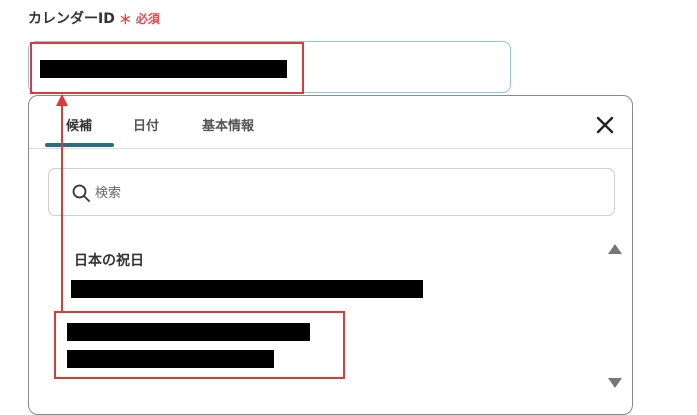 Image resolution: width=697 pixels, height=415 pixels. What do you see at coordinates (228, 124) in the screenshot?
I see `tab-basic-info: 基本情報` at bounding box center [228, 124].